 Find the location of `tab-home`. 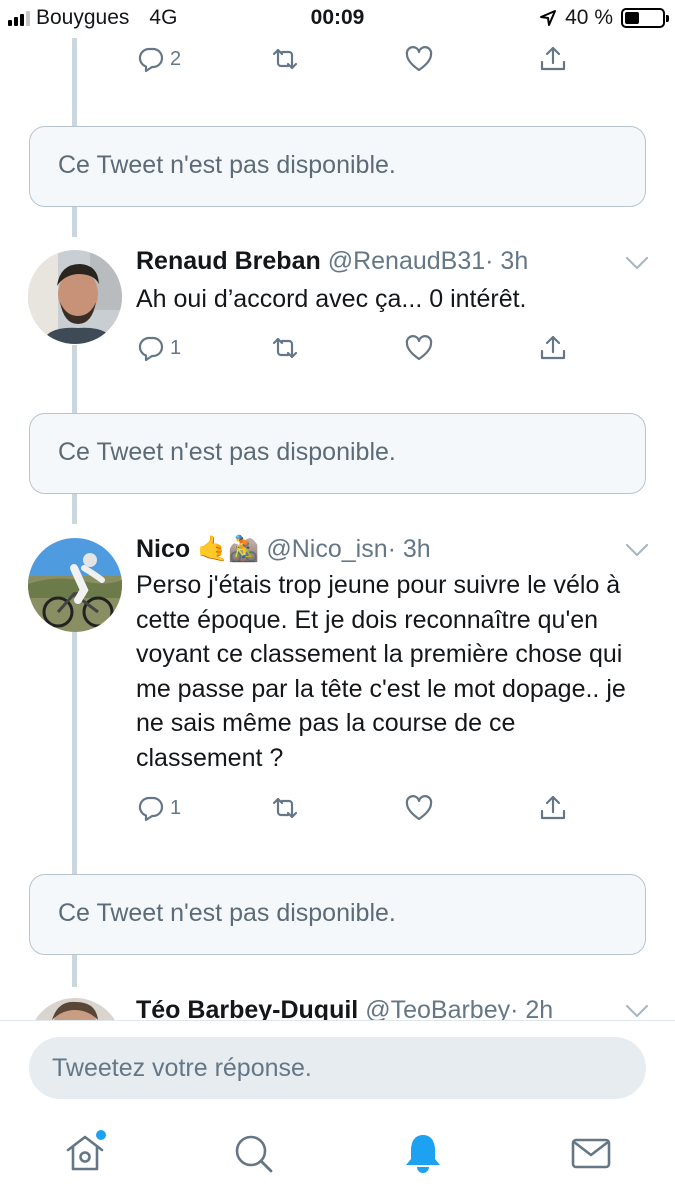

tab-home is located at coordinates (85, 1153).